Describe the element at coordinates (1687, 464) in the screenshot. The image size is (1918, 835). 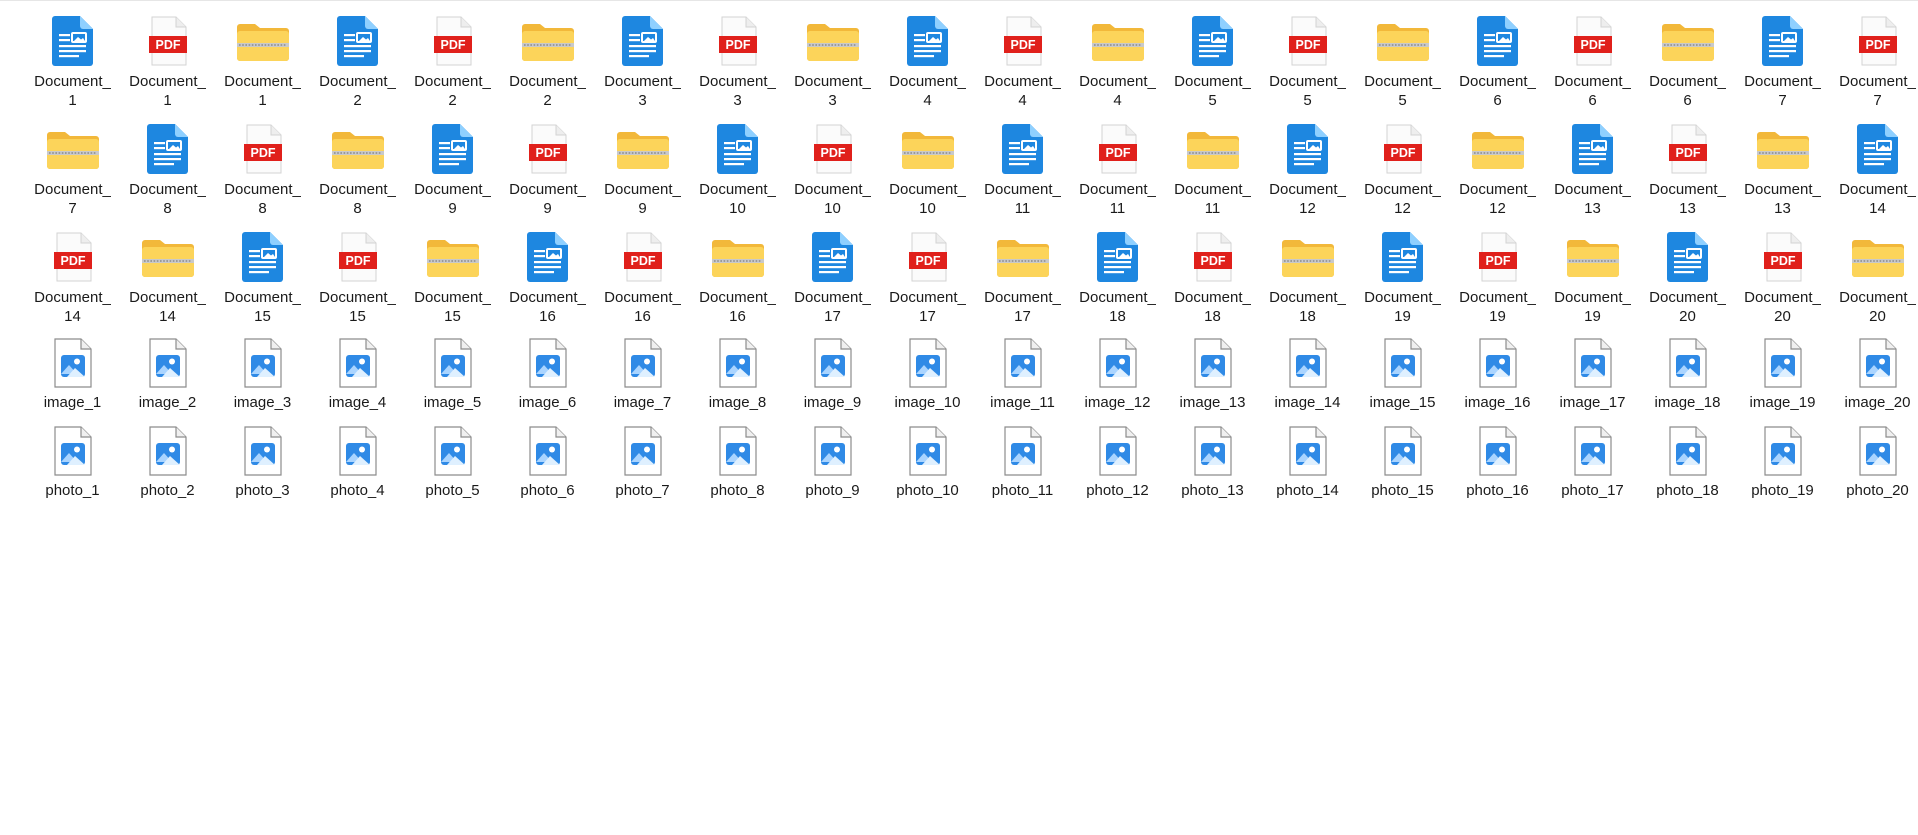
I see `file-item: photo_18` at that location.